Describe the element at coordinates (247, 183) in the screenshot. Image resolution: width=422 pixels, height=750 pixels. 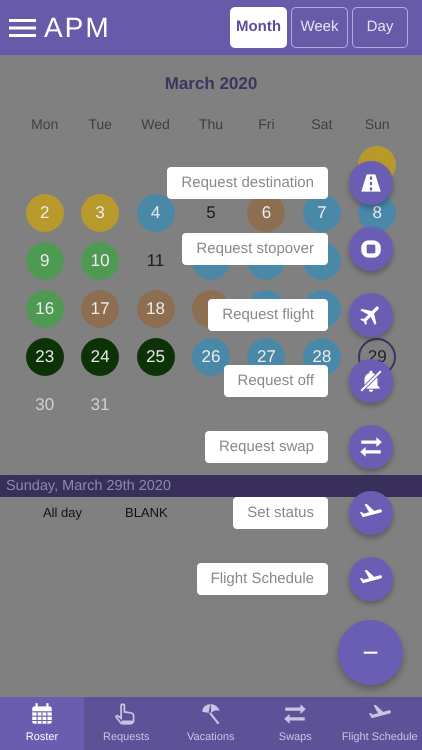
I see `action-label: Request destination` at that location.